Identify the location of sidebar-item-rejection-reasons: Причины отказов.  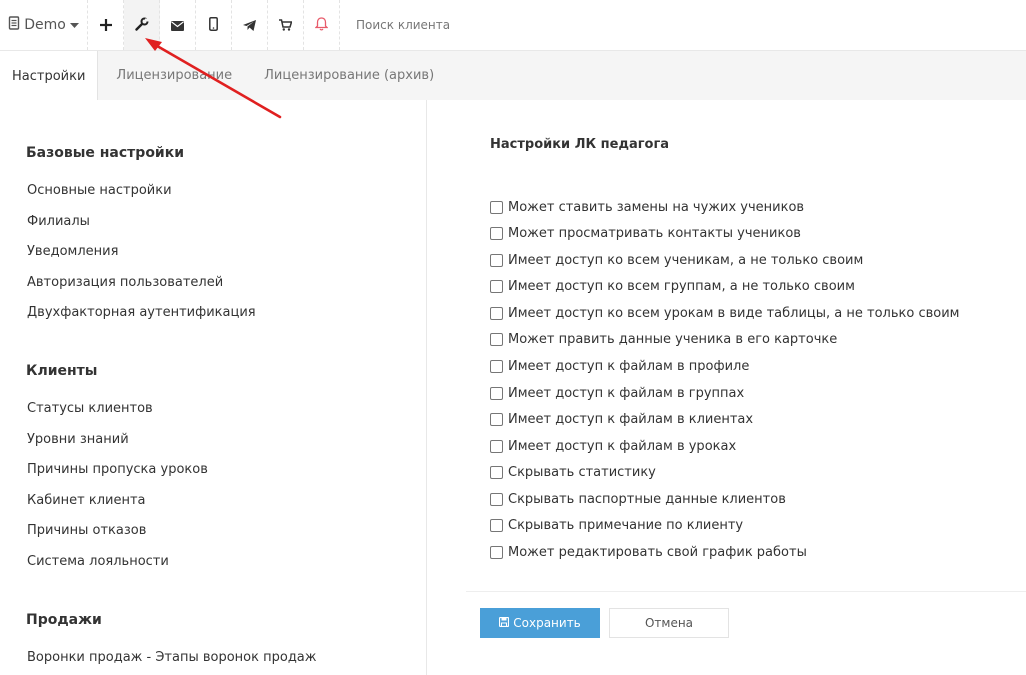
(86, 530).